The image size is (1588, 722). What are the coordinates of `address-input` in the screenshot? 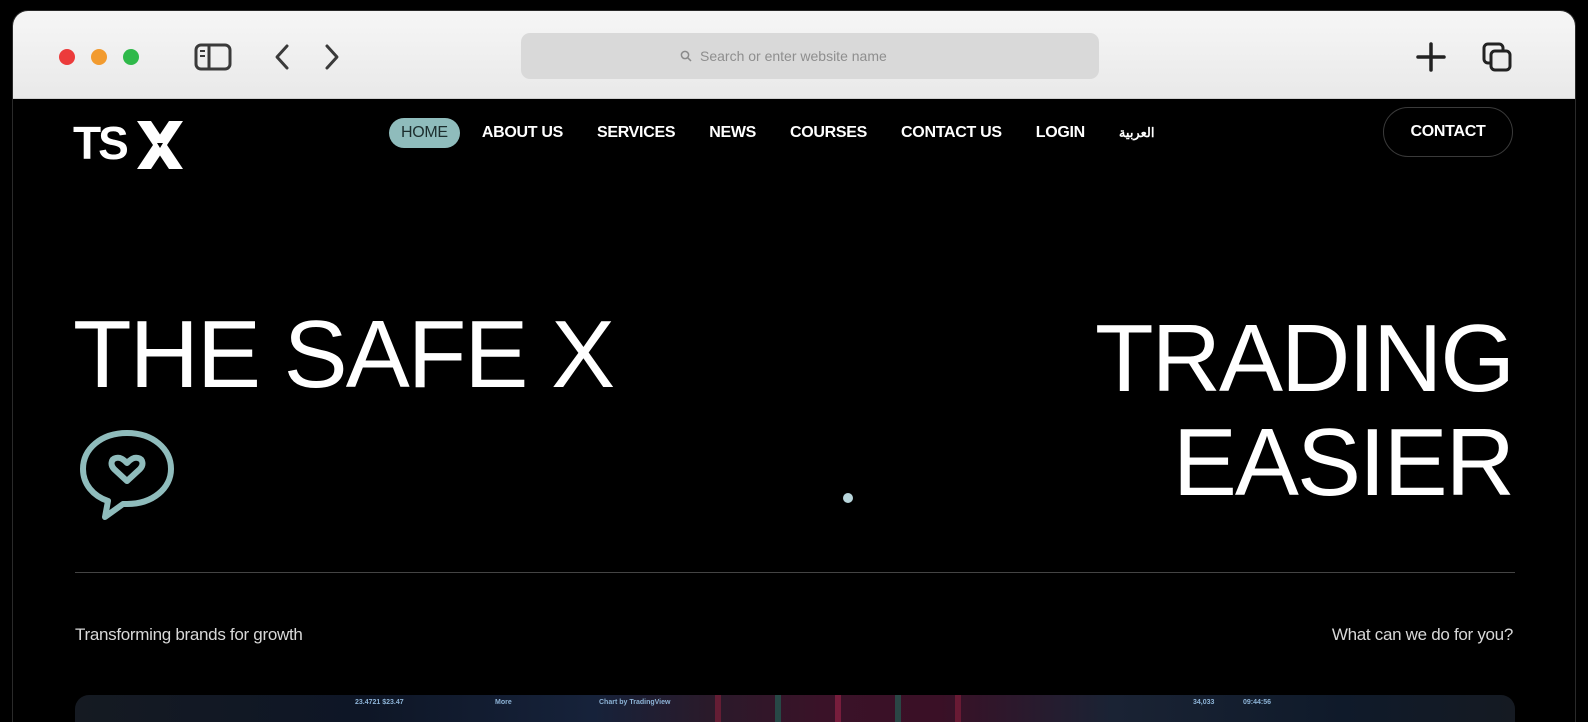 It's located at (820, 56).